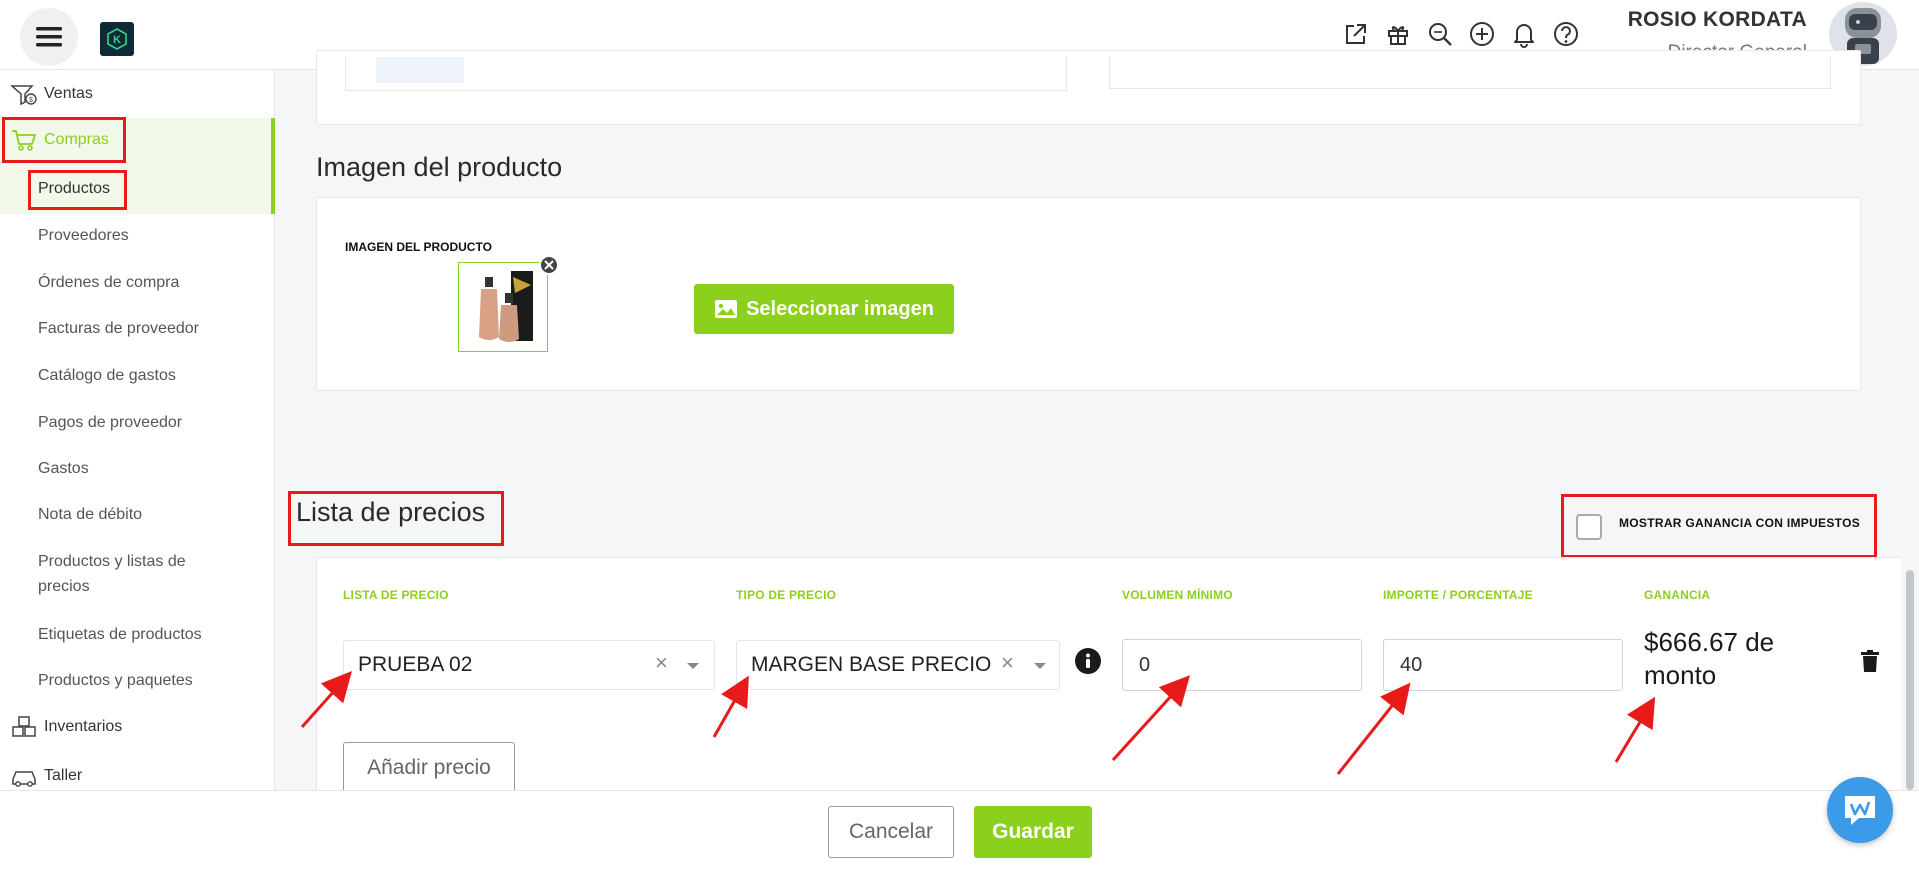 This screenshot has width=1919, height=875. I want to click on cancel-button: Cancelar, so click(891, 832).